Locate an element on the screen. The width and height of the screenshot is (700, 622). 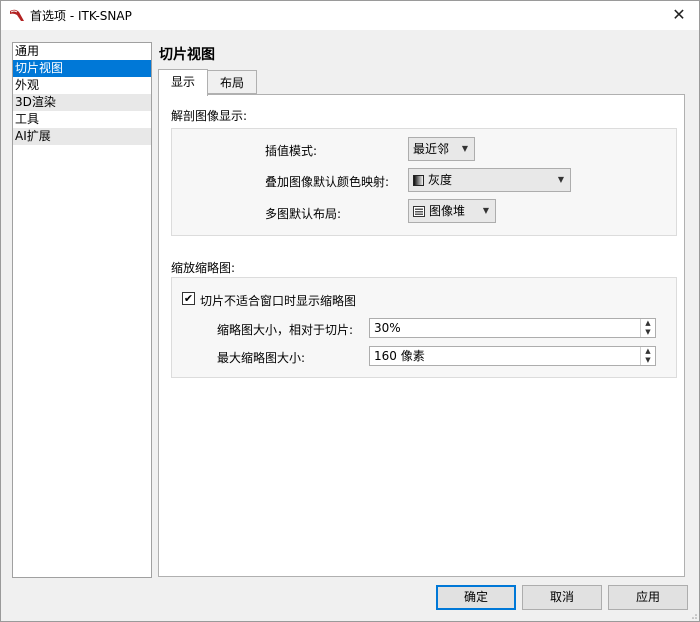
sidebar-item-ai-extension: AI扩展 is located at coordinates (82, 136).